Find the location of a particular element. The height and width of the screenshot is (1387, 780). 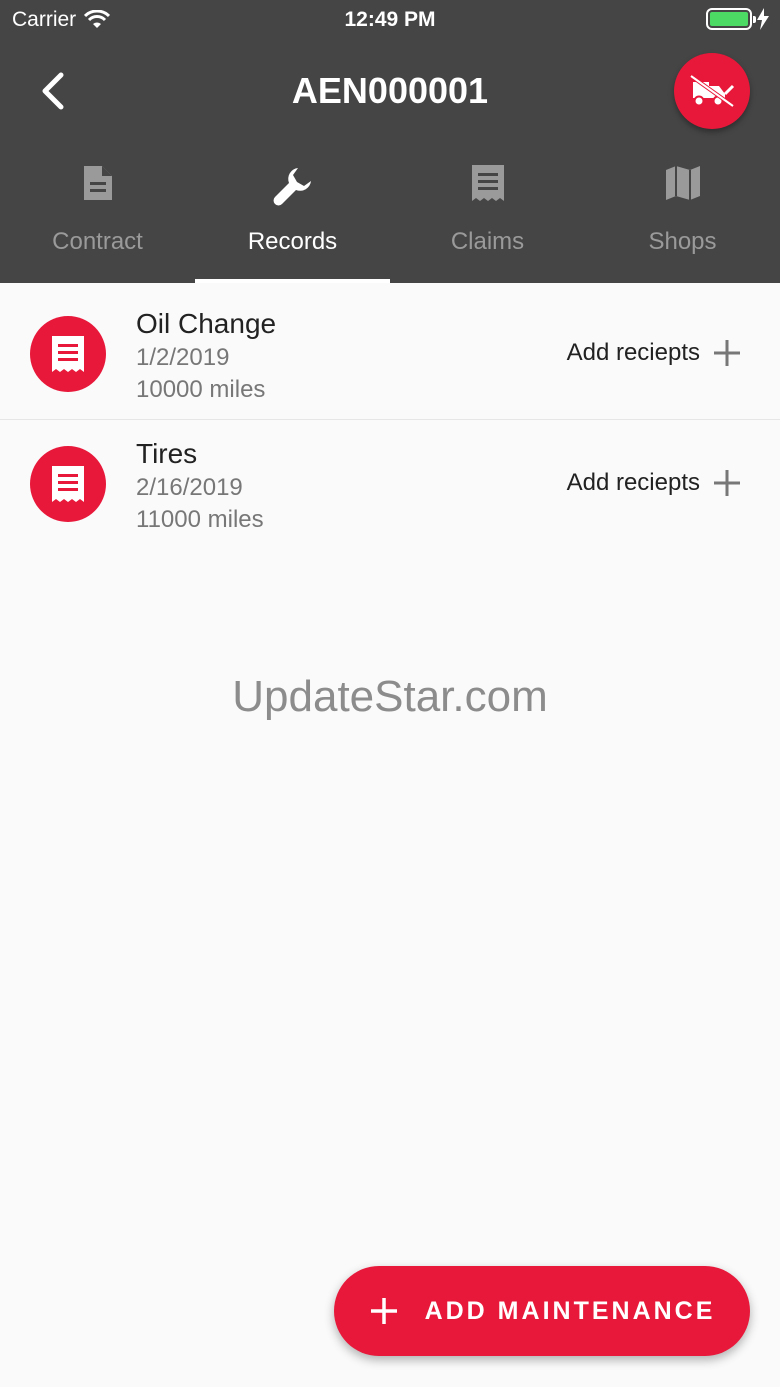

tab-records: Records is located at coordinates (292, 216).